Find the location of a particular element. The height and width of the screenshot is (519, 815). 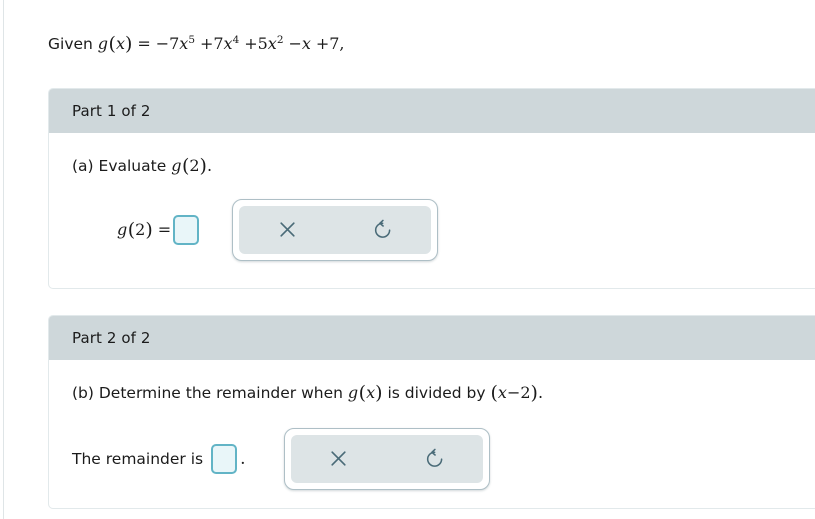

part-1-tool-group is located at coordinates (335, 229).